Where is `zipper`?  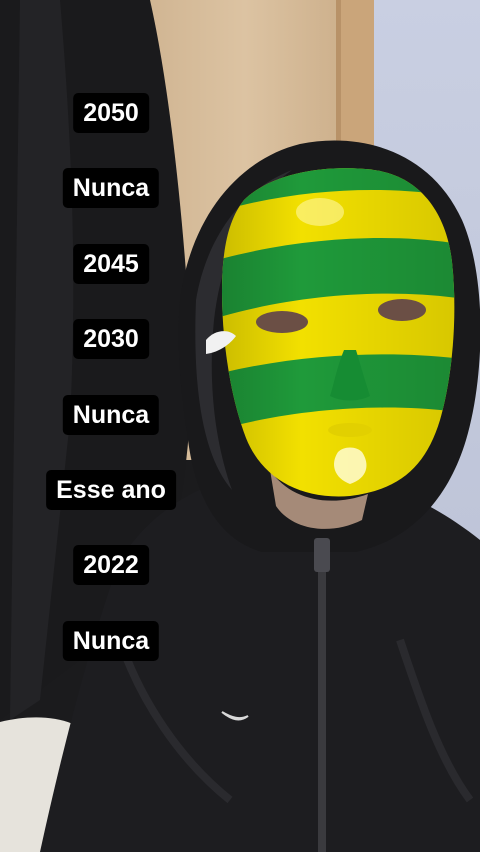
zipper is located at coordinates (322, 696).